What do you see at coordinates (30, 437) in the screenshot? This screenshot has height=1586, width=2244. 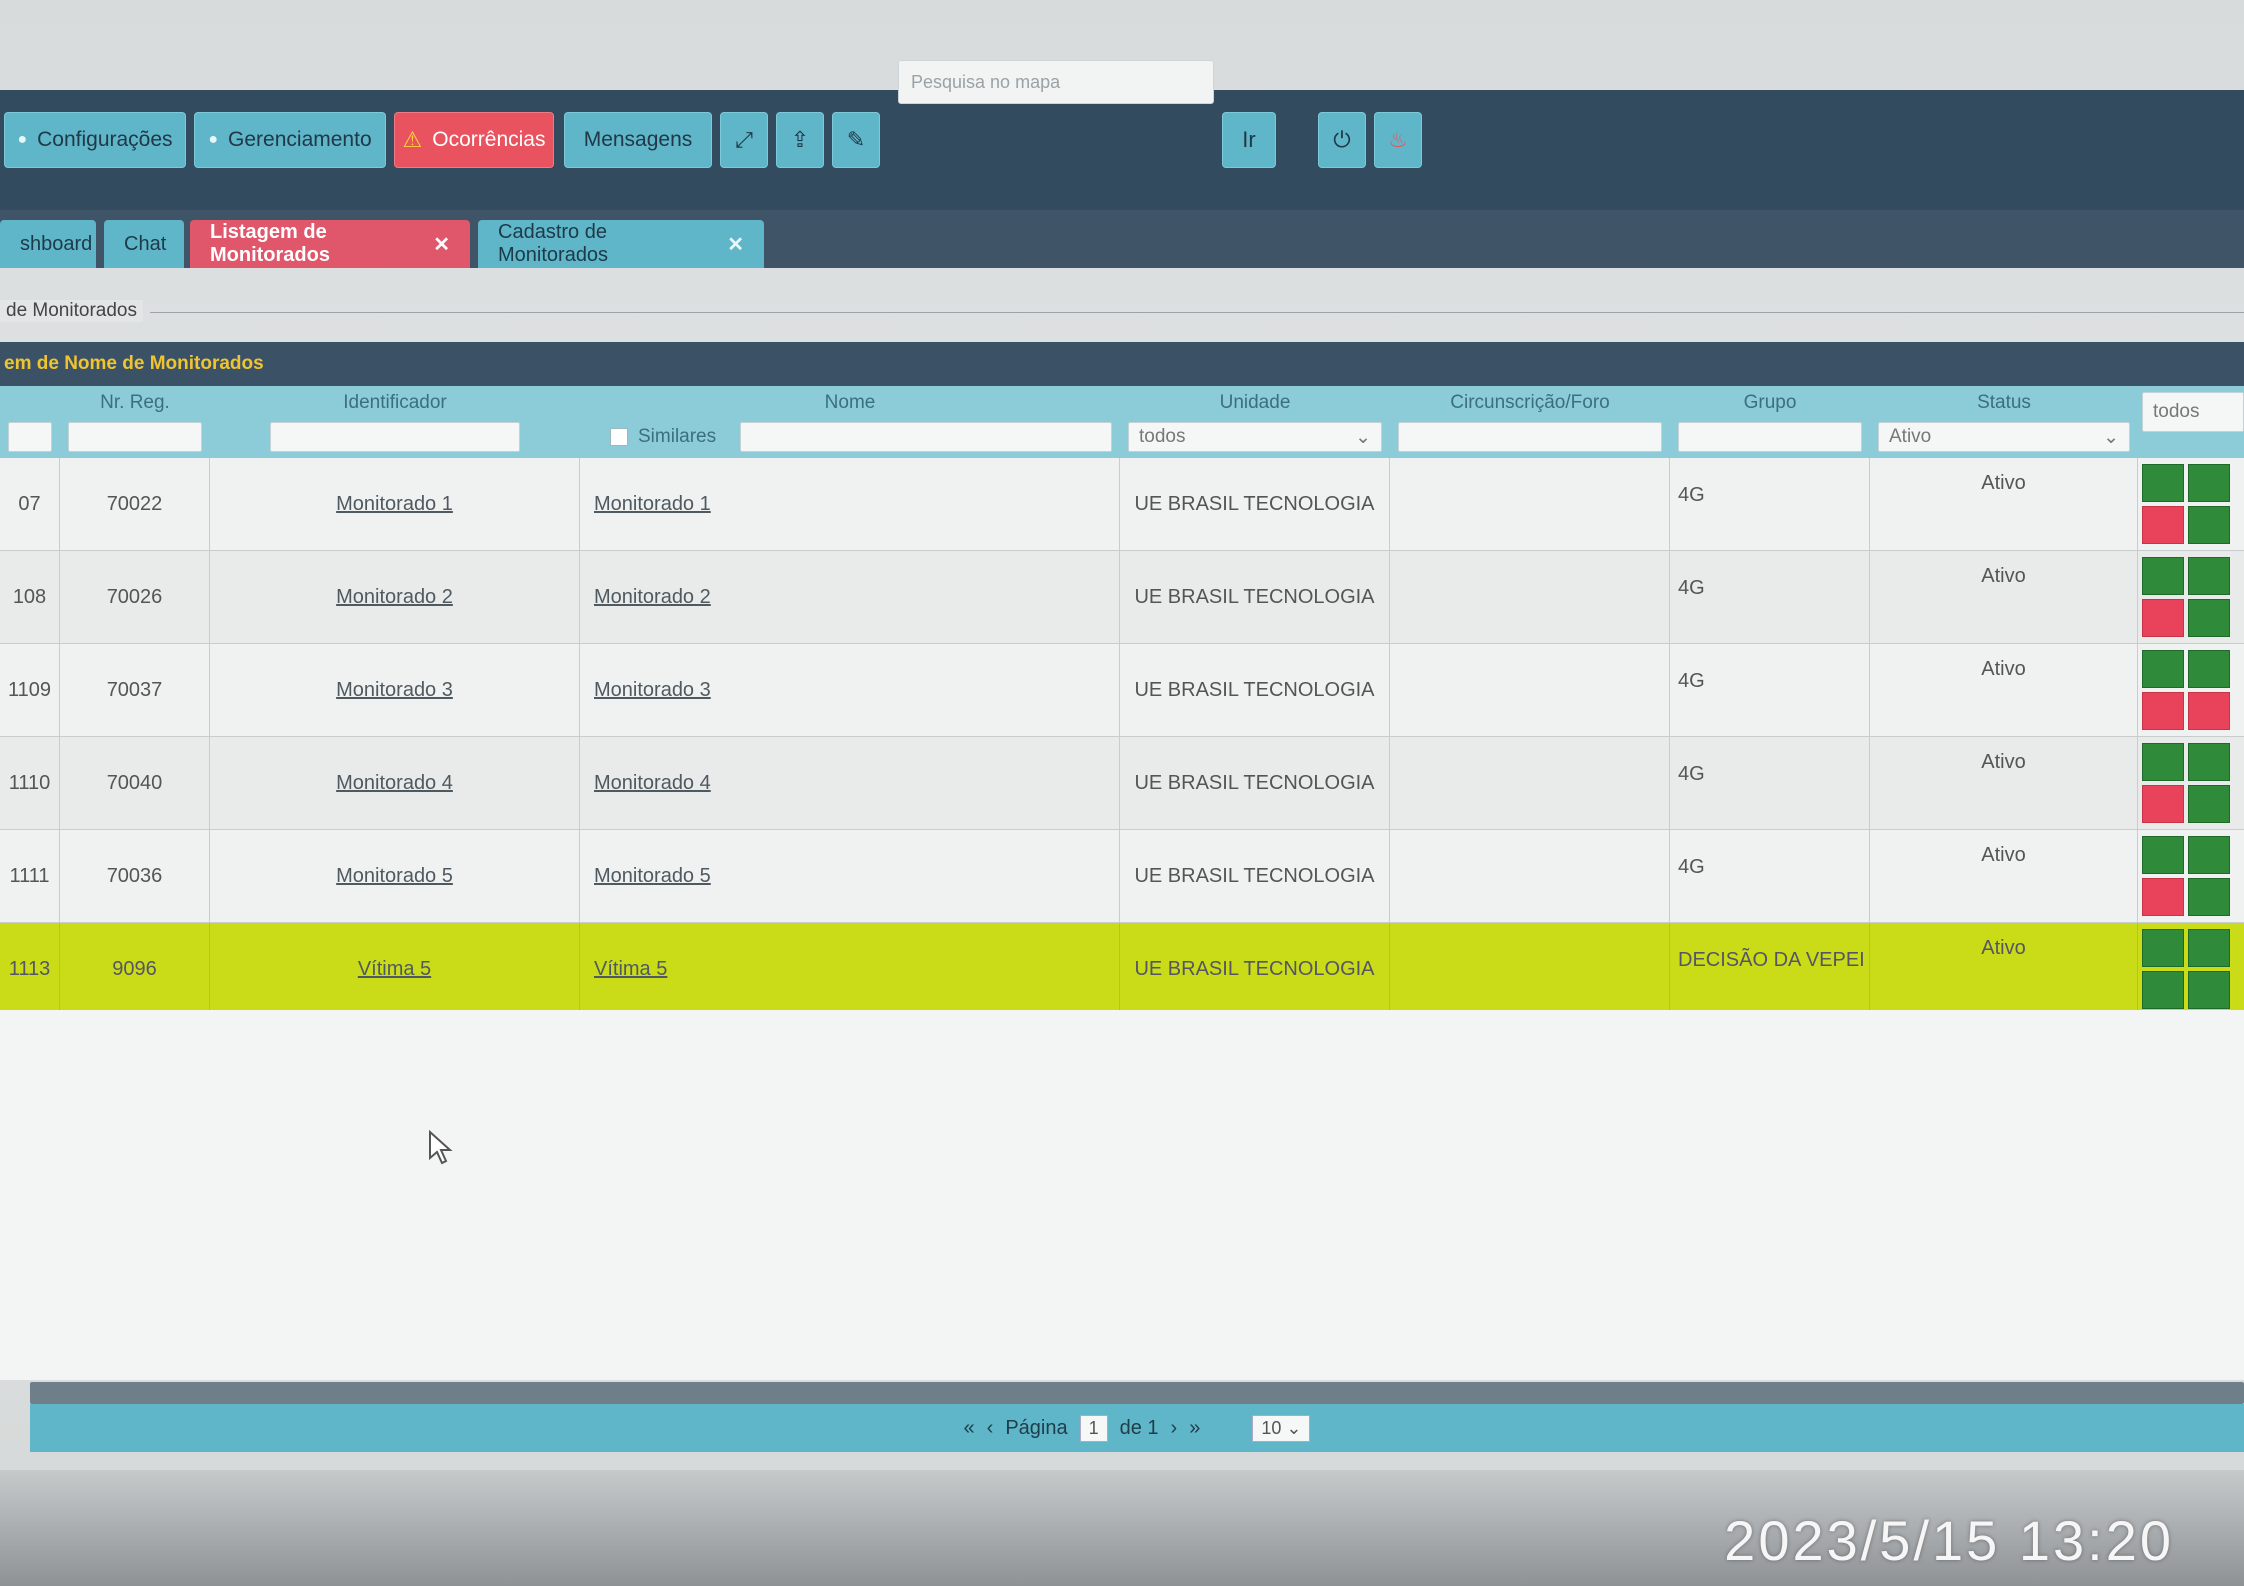 I see `id-filter` at bounding box center [30, 437].